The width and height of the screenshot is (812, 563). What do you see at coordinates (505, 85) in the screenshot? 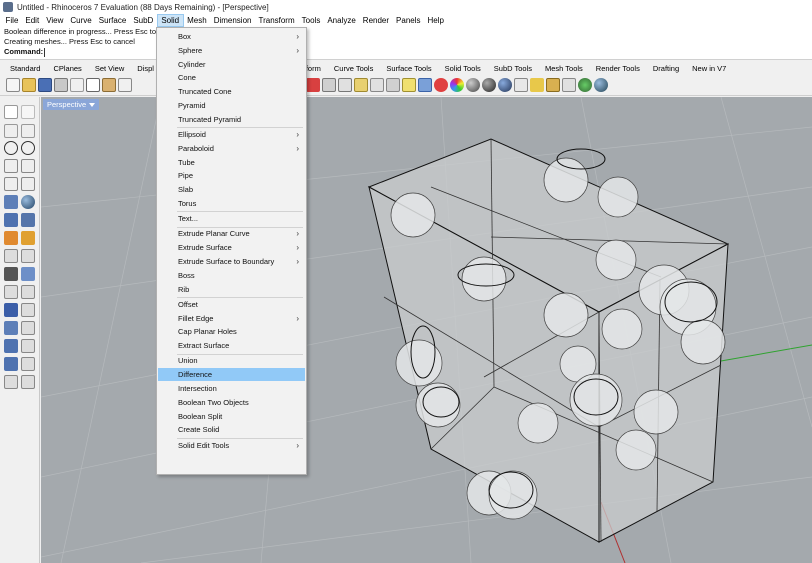
I see `blue-sphere-icon` at bounding box center [505, 85].